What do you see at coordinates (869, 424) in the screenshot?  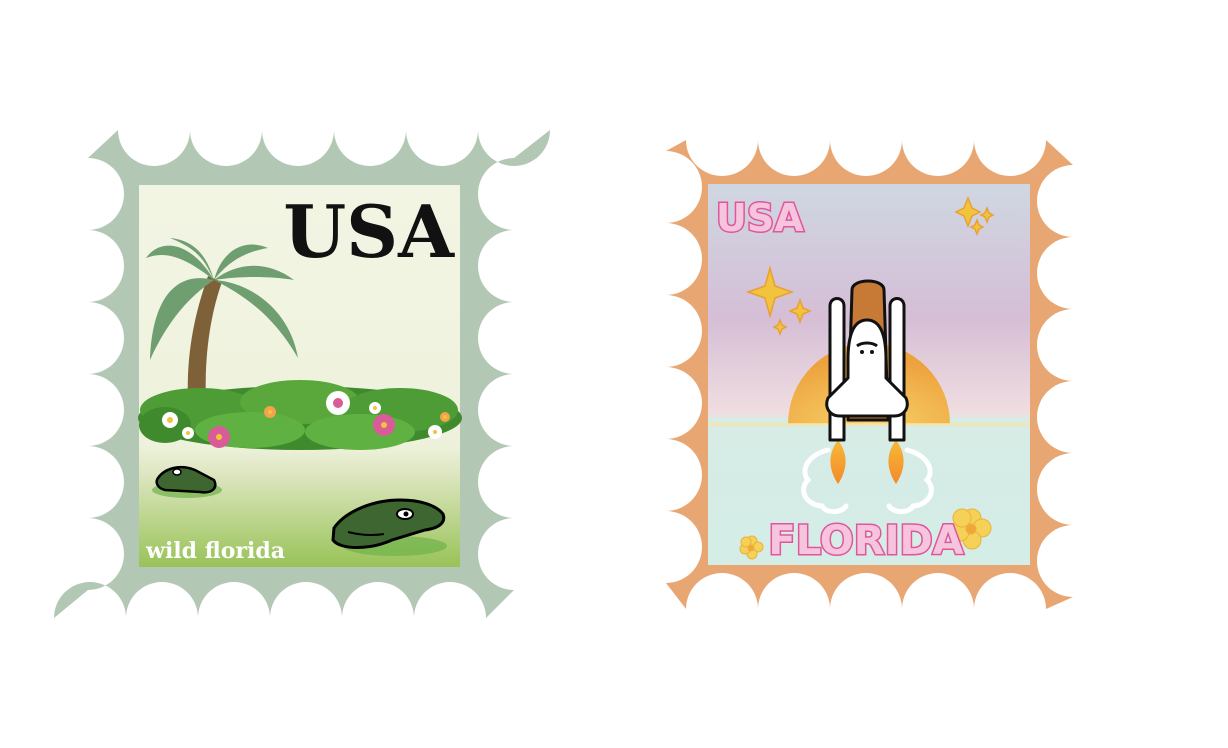 I see `horizon-line` at bounding box center [869, 424].